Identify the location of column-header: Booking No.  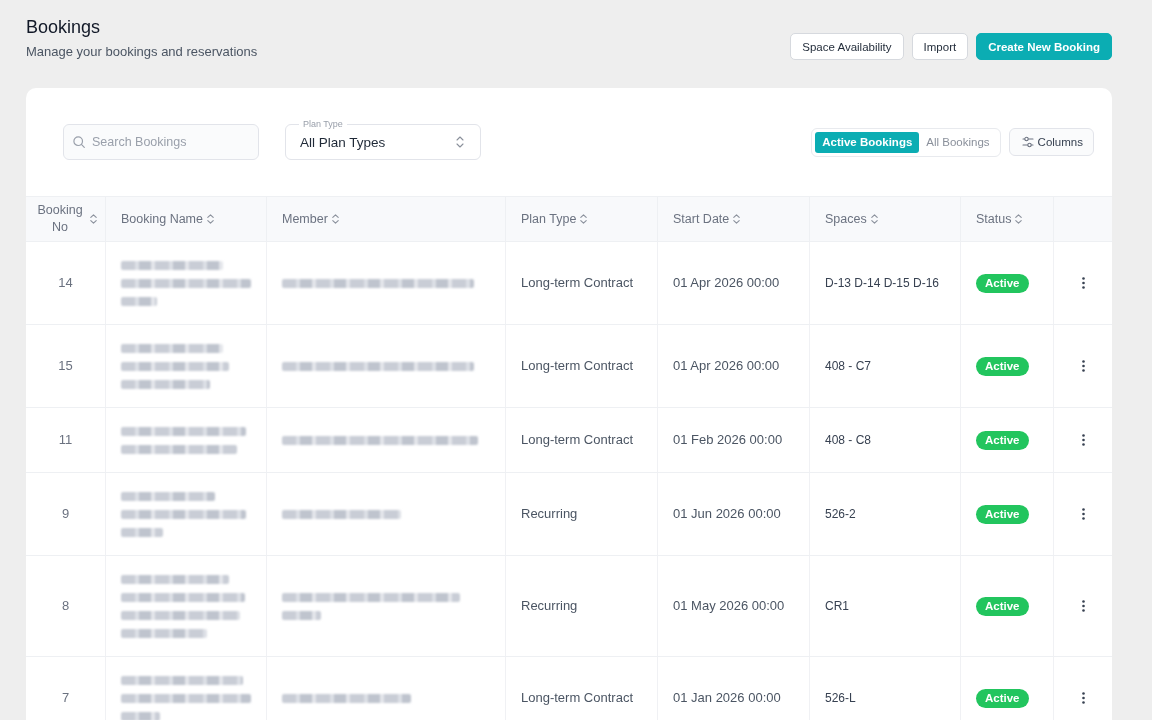
(66, 219).